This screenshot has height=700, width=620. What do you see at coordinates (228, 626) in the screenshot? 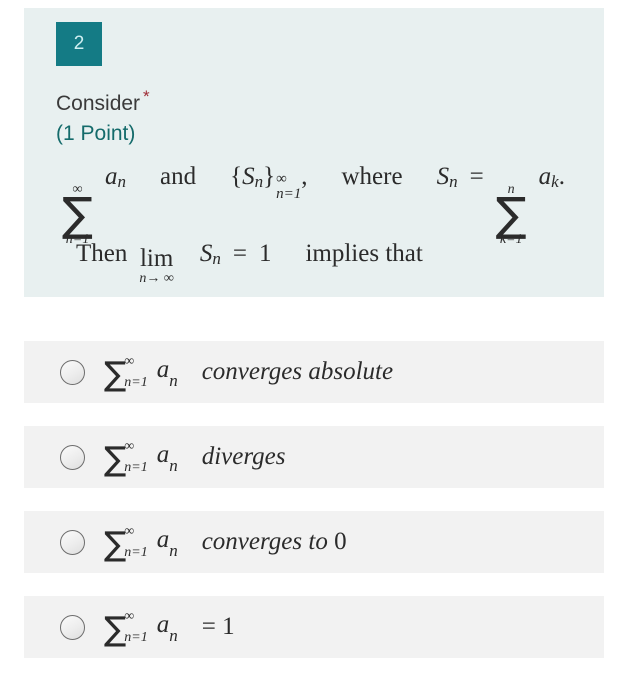
I see `option-text-value: 1` at bounding box center [228, 626].